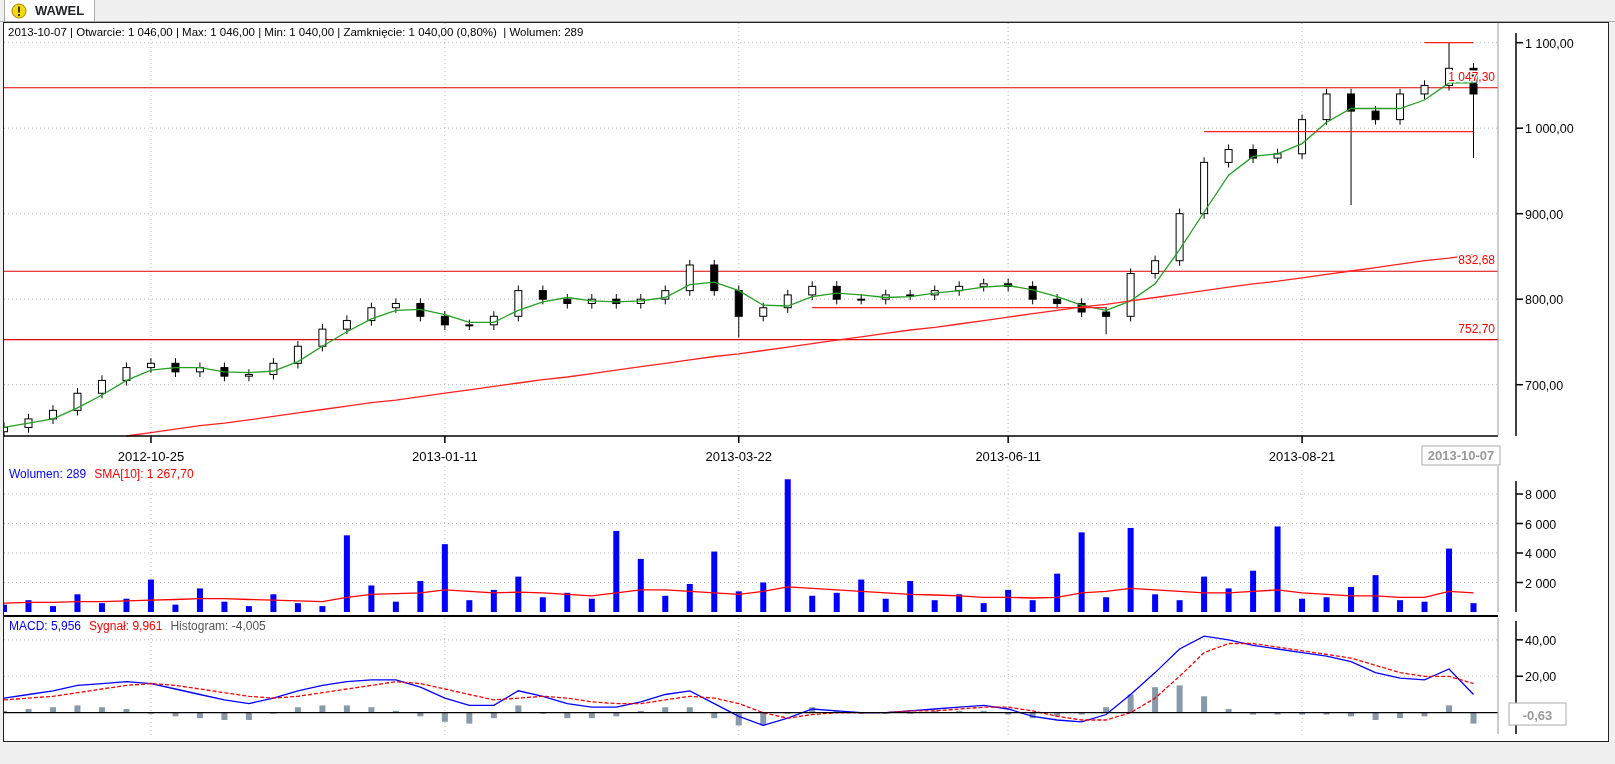 This screenshot has height=764, width=1615. Describe the element at coordinates (1541, 524) in the screenshot. I see `axis-tick-label: 6 000` at that location.